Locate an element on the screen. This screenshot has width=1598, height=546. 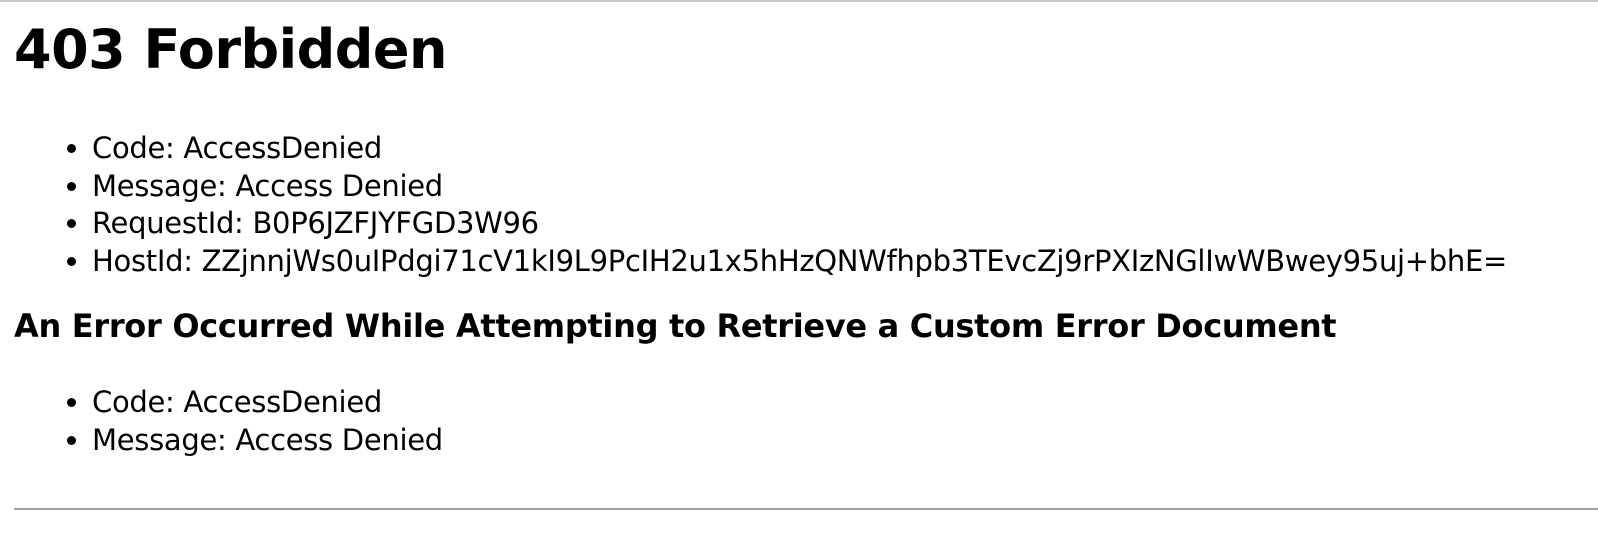
error-request-id-item: RequestId: B0P6JZFJYFGD3W96 is located at coordinates (838, 224).